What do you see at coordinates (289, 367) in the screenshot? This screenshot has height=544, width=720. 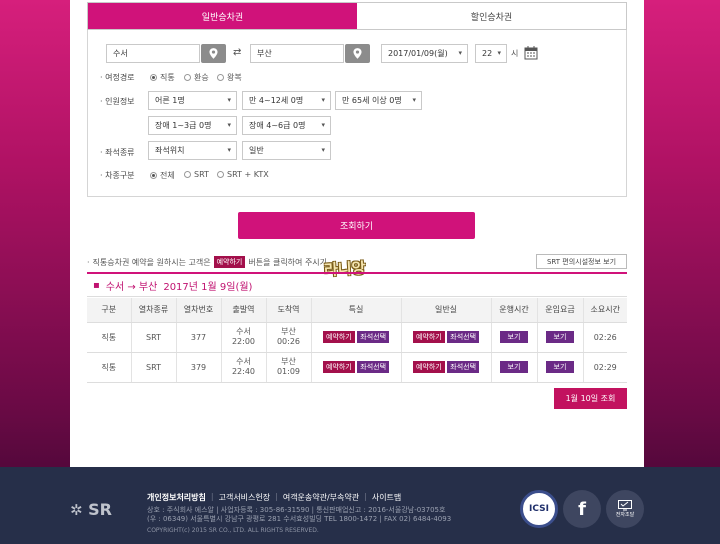 I see `cell-arrival: 부산 01:09` at bounding box center [289, 367].